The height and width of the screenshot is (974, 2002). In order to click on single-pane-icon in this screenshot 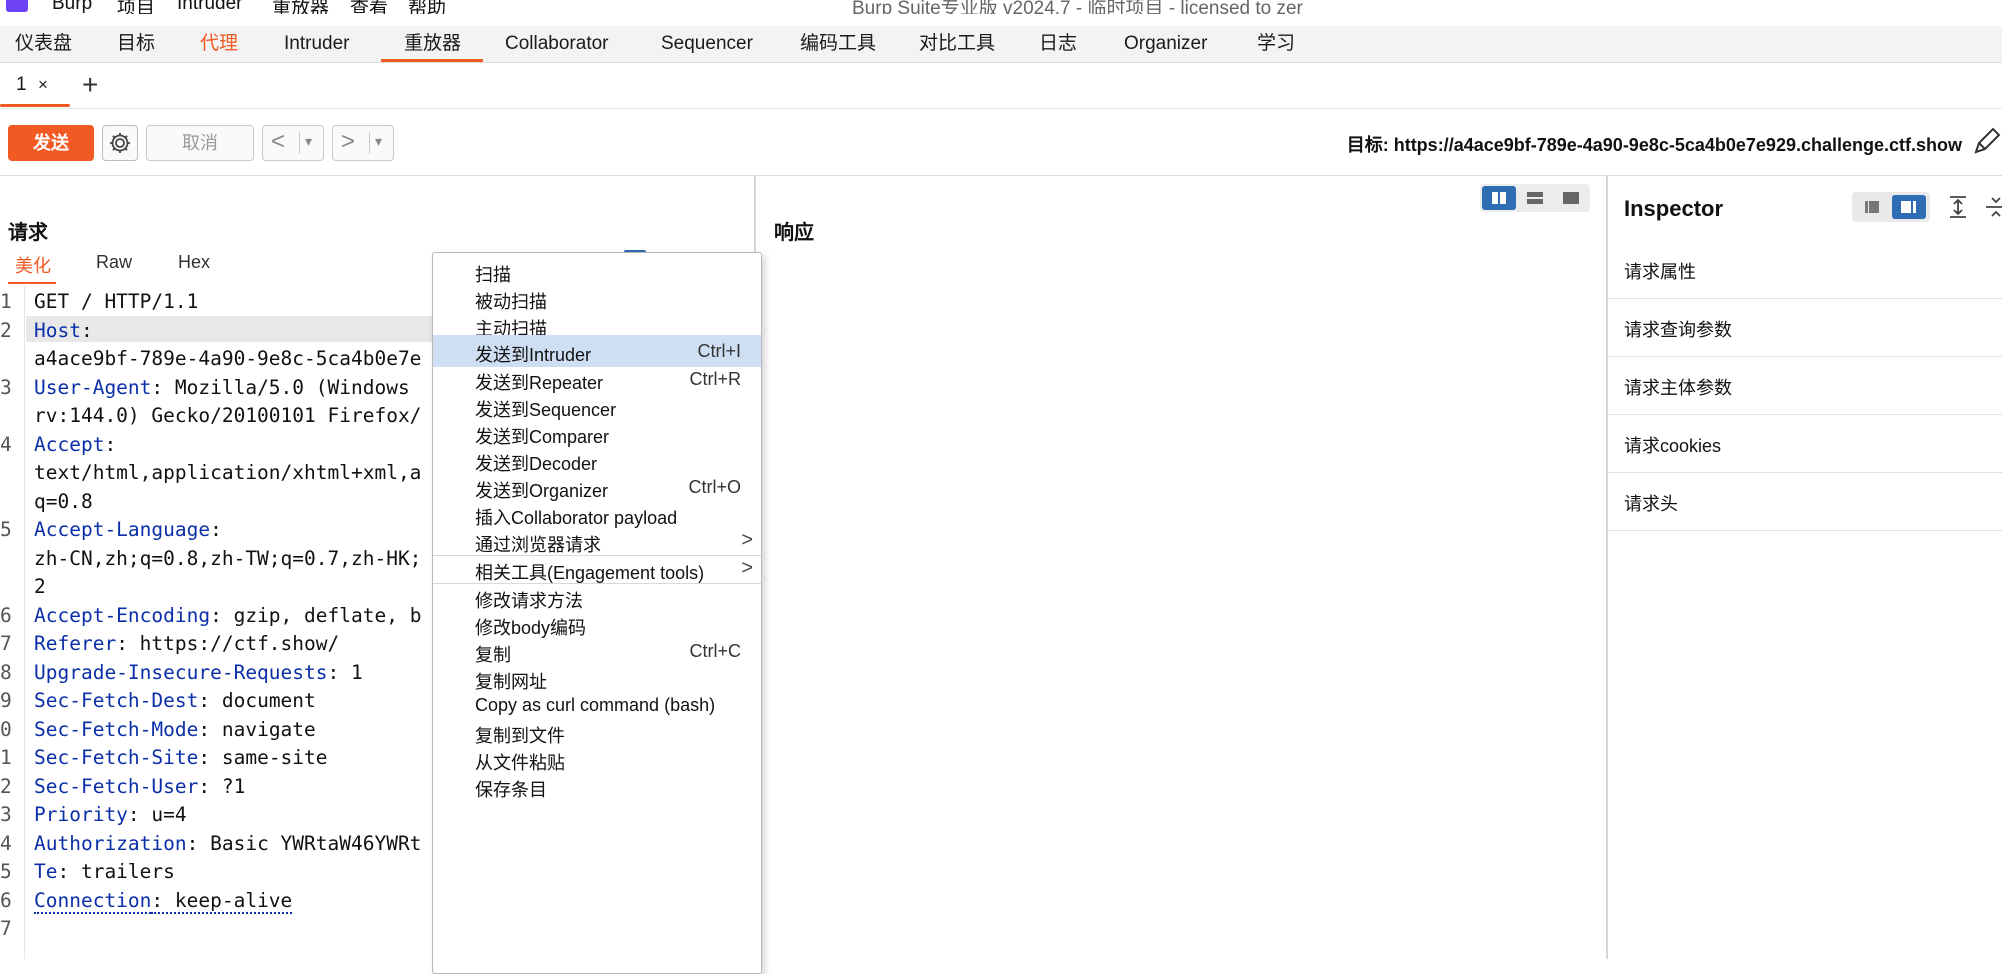, I will do `click(1571, 198)`.